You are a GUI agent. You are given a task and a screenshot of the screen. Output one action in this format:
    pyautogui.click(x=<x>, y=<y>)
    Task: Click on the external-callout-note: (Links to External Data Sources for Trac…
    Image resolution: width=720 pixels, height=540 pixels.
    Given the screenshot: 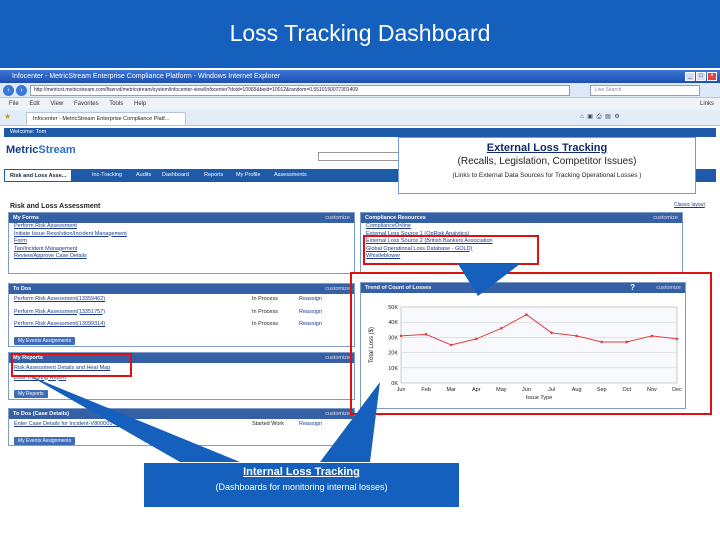 What is the action you would take?
    pyautogui.click(x=547, y=175)
    